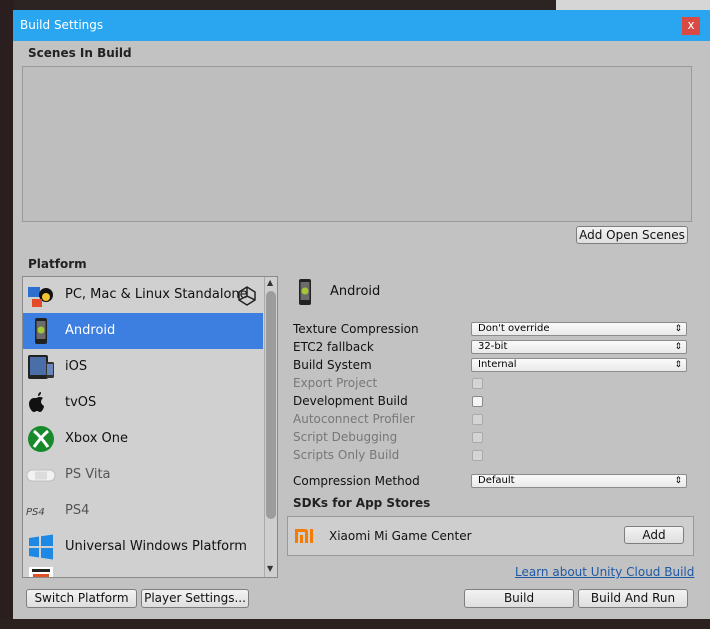 The height and width of the screenshot is (629, 710). I want to click on add-open-scenes-button: Add Open Scenes, so click(632, 235).